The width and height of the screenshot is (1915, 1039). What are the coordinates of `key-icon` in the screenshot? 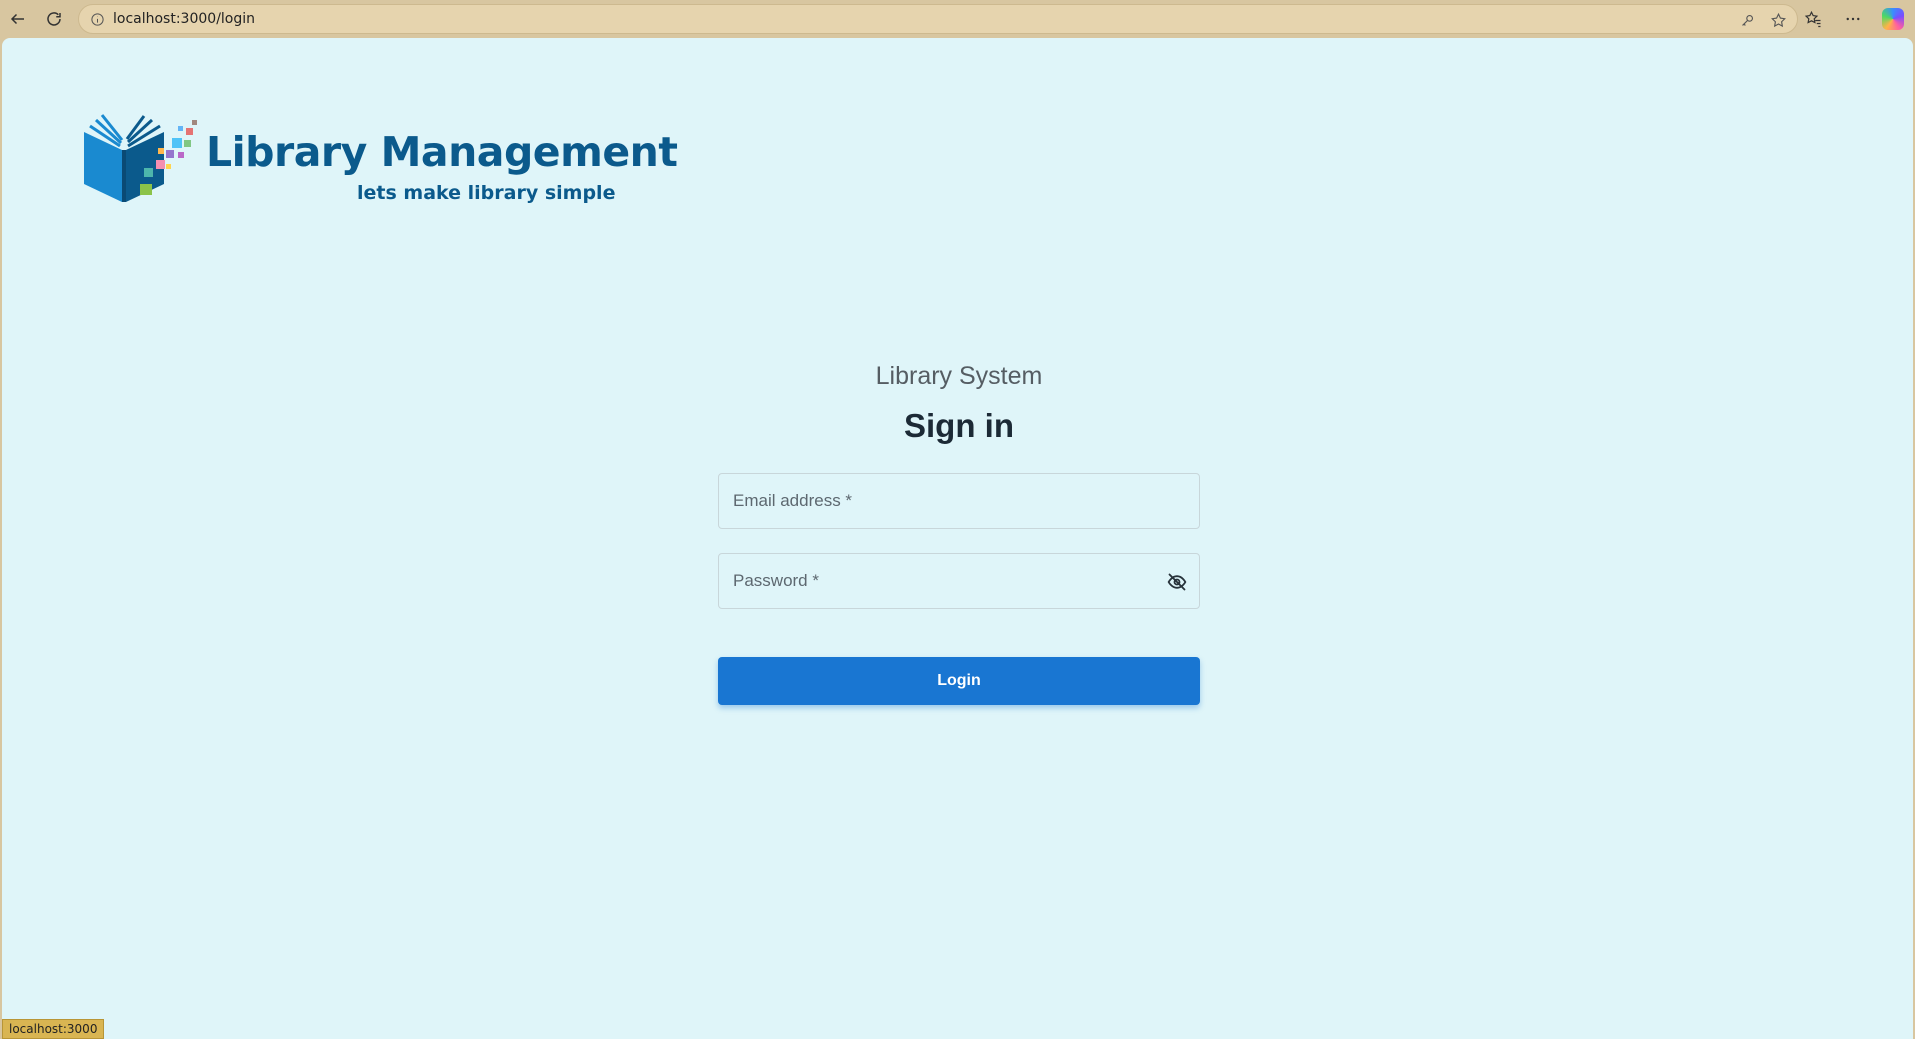 It's located at (1747, 20).